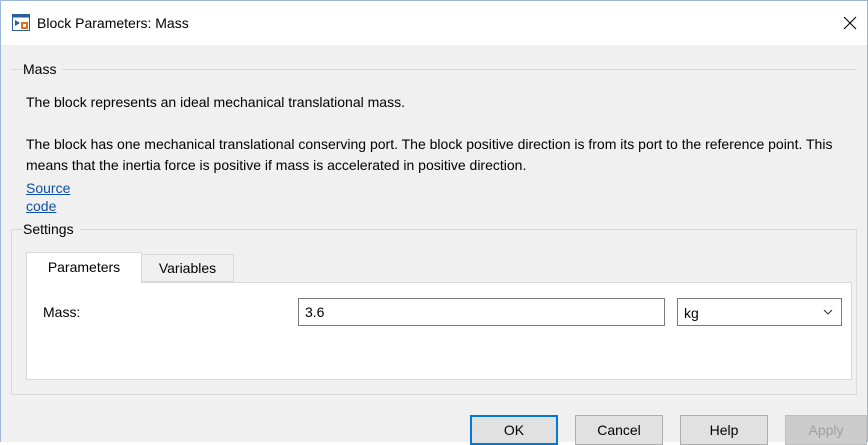 The width and height of the screenshot is (868, 445). Describe the element at coordinates (828, 312) in the screenshot. I see `chevron-down-icon` at that location.